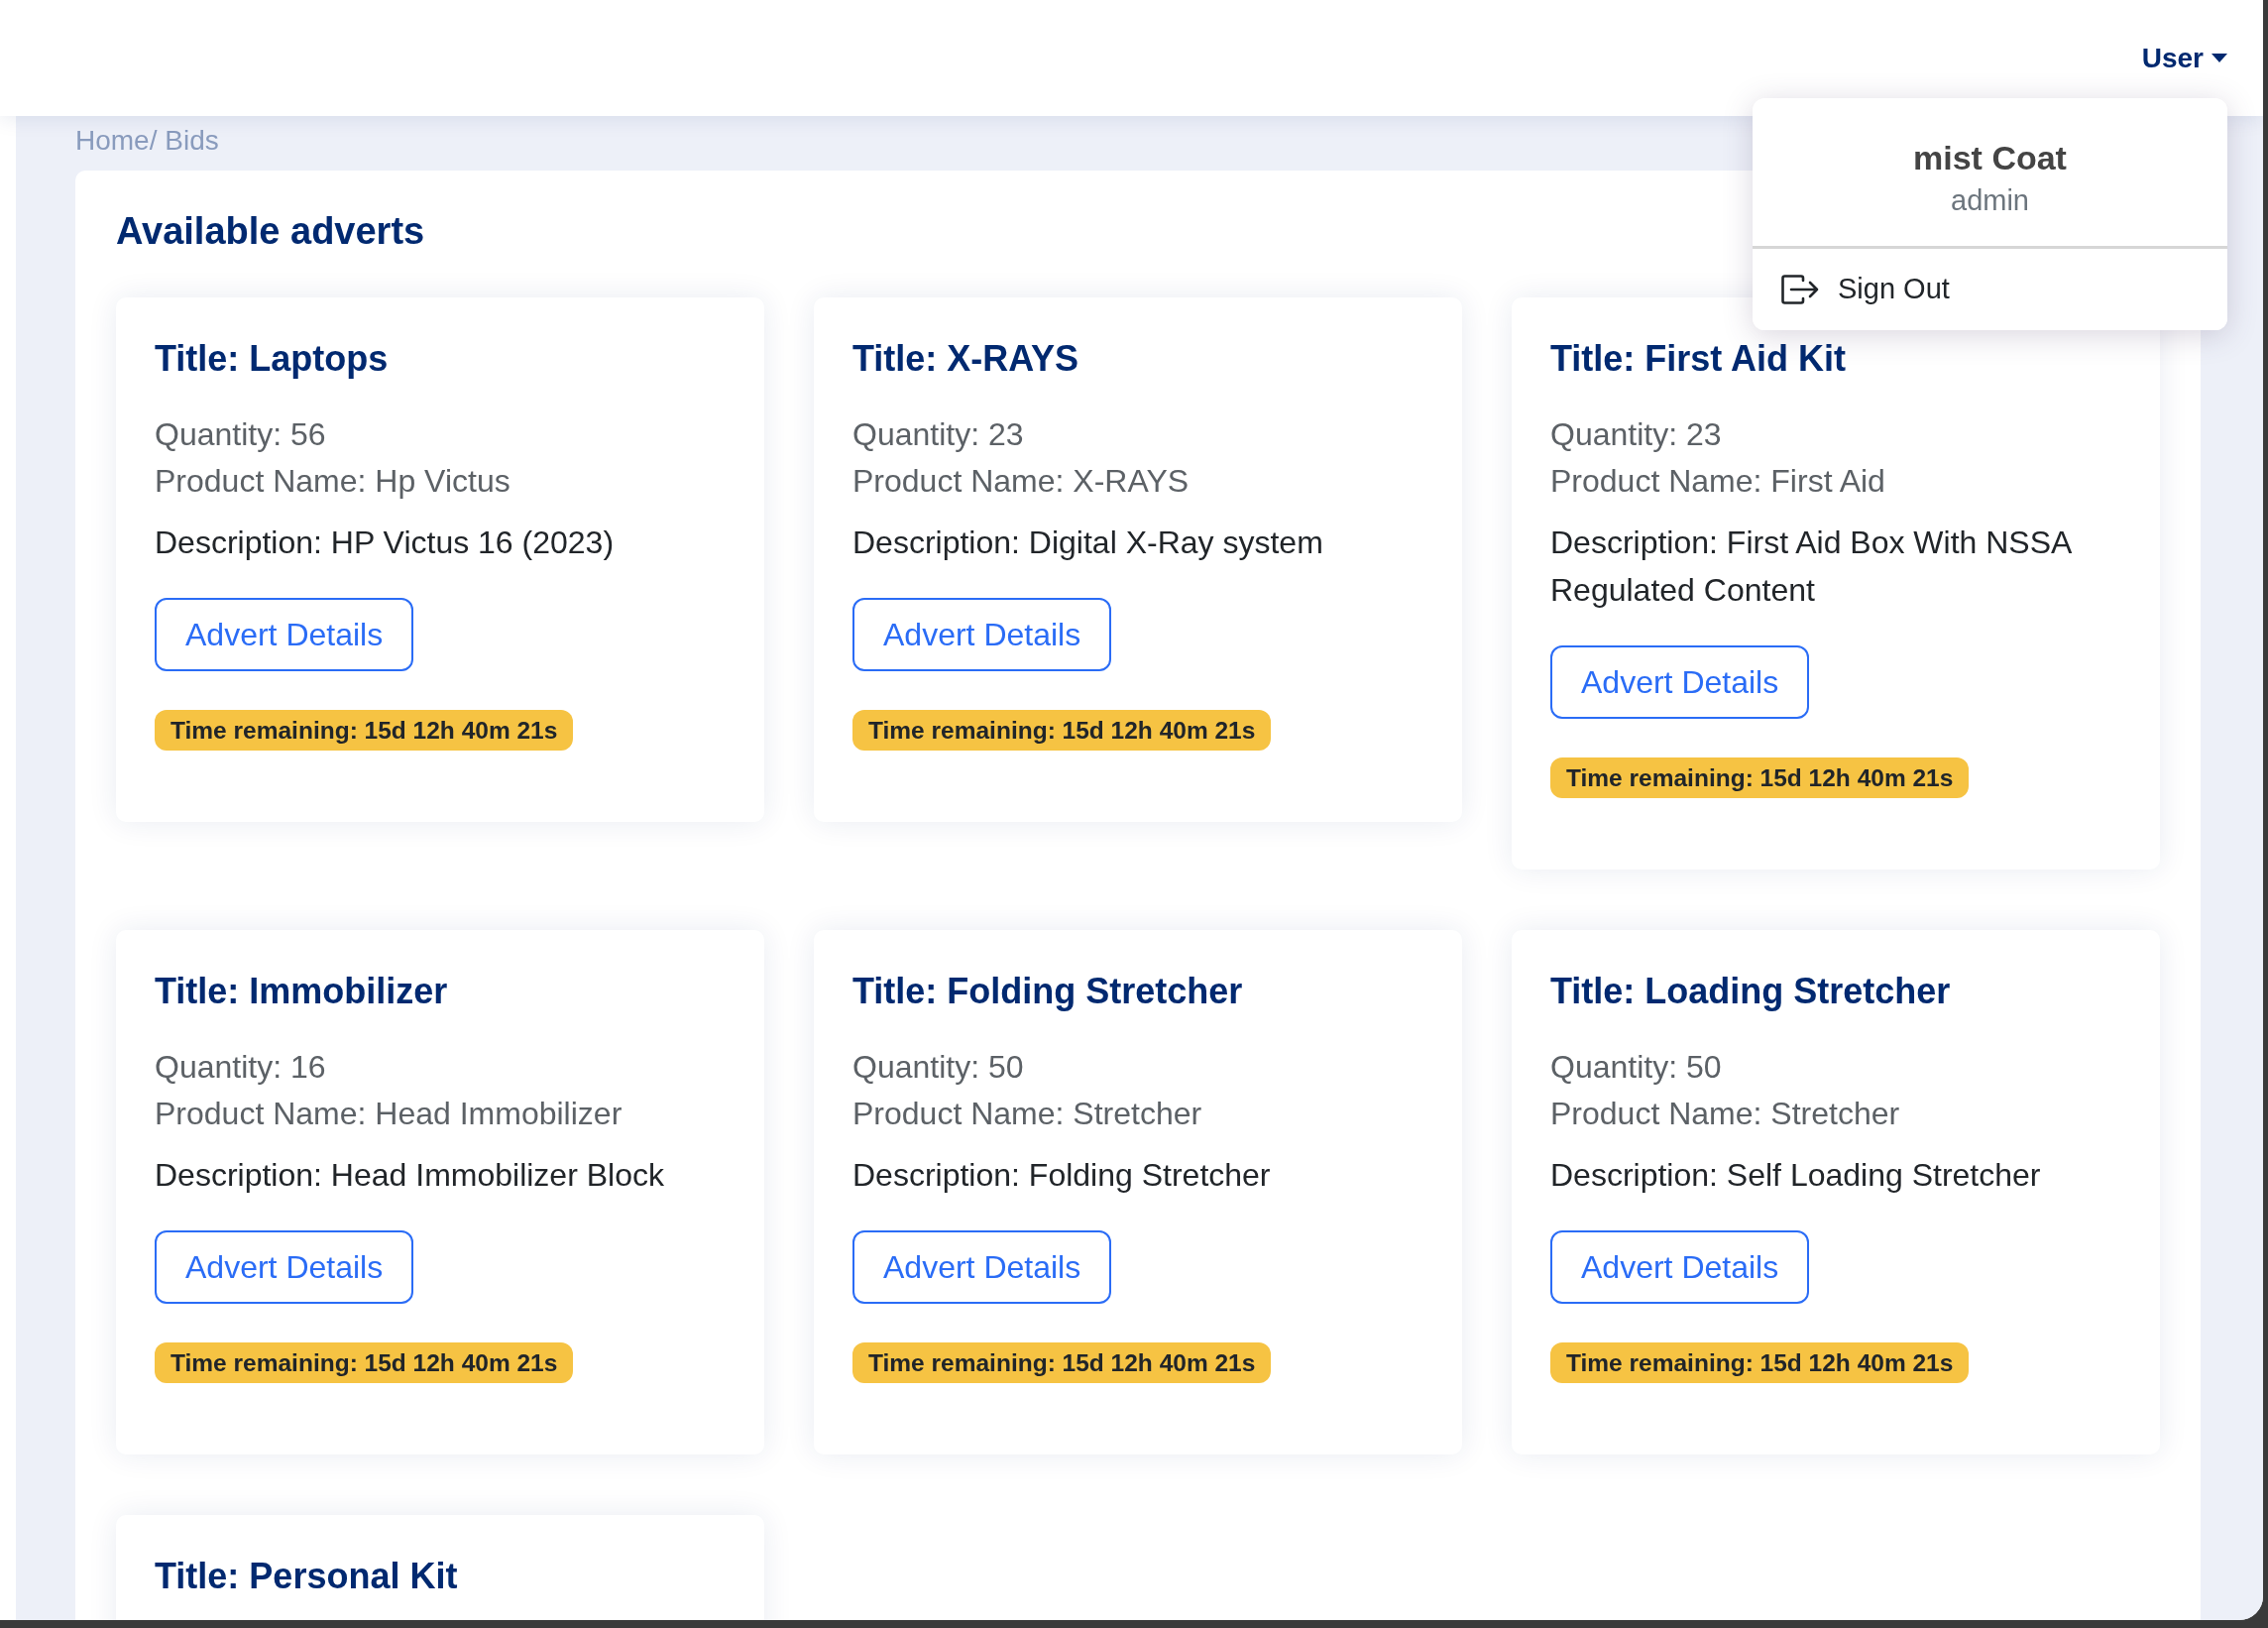 This screenshot has height=1628, width=2268. What do you see at coordinates (965, 359) in the screenshot?
I see `advert-title: Title: X-RAYS` at bounding box center [965, 359].